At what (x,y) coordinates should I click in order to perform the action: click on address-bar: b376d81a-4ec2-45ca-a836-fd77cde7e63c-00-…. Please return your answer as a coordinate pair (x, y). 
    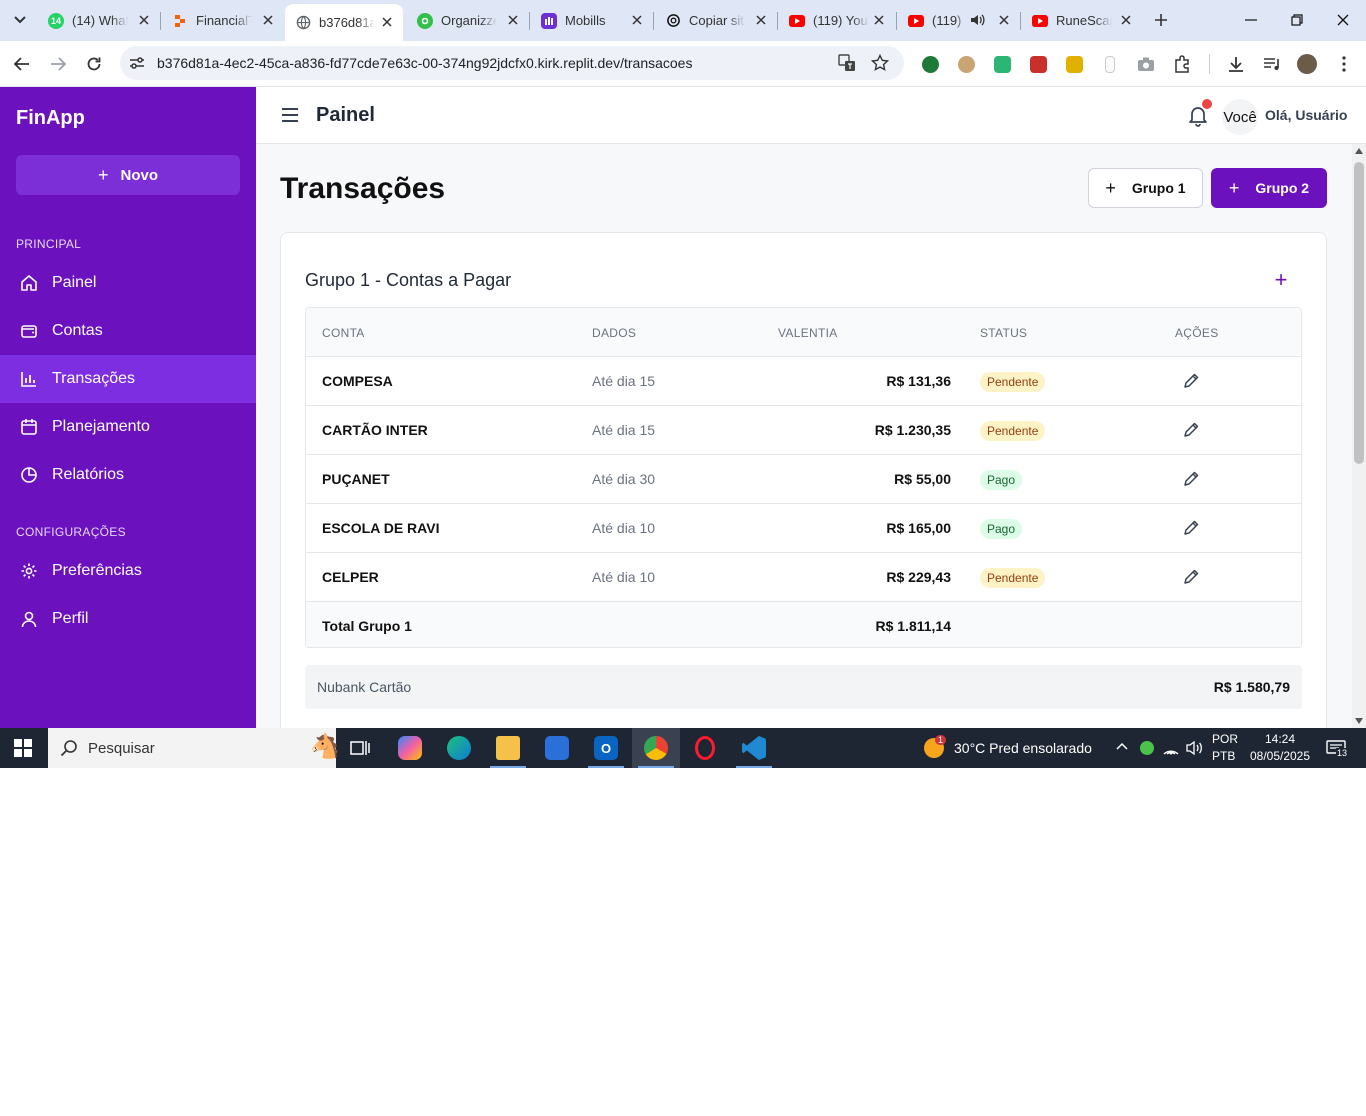
    Looking at the image, I should click on (512, 63).